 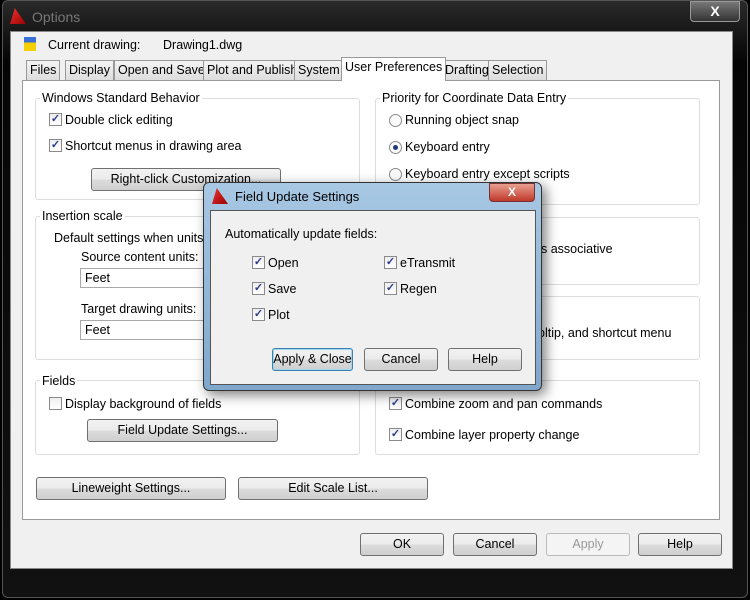 I want to click on fields-group, so click(x=197, y=417).